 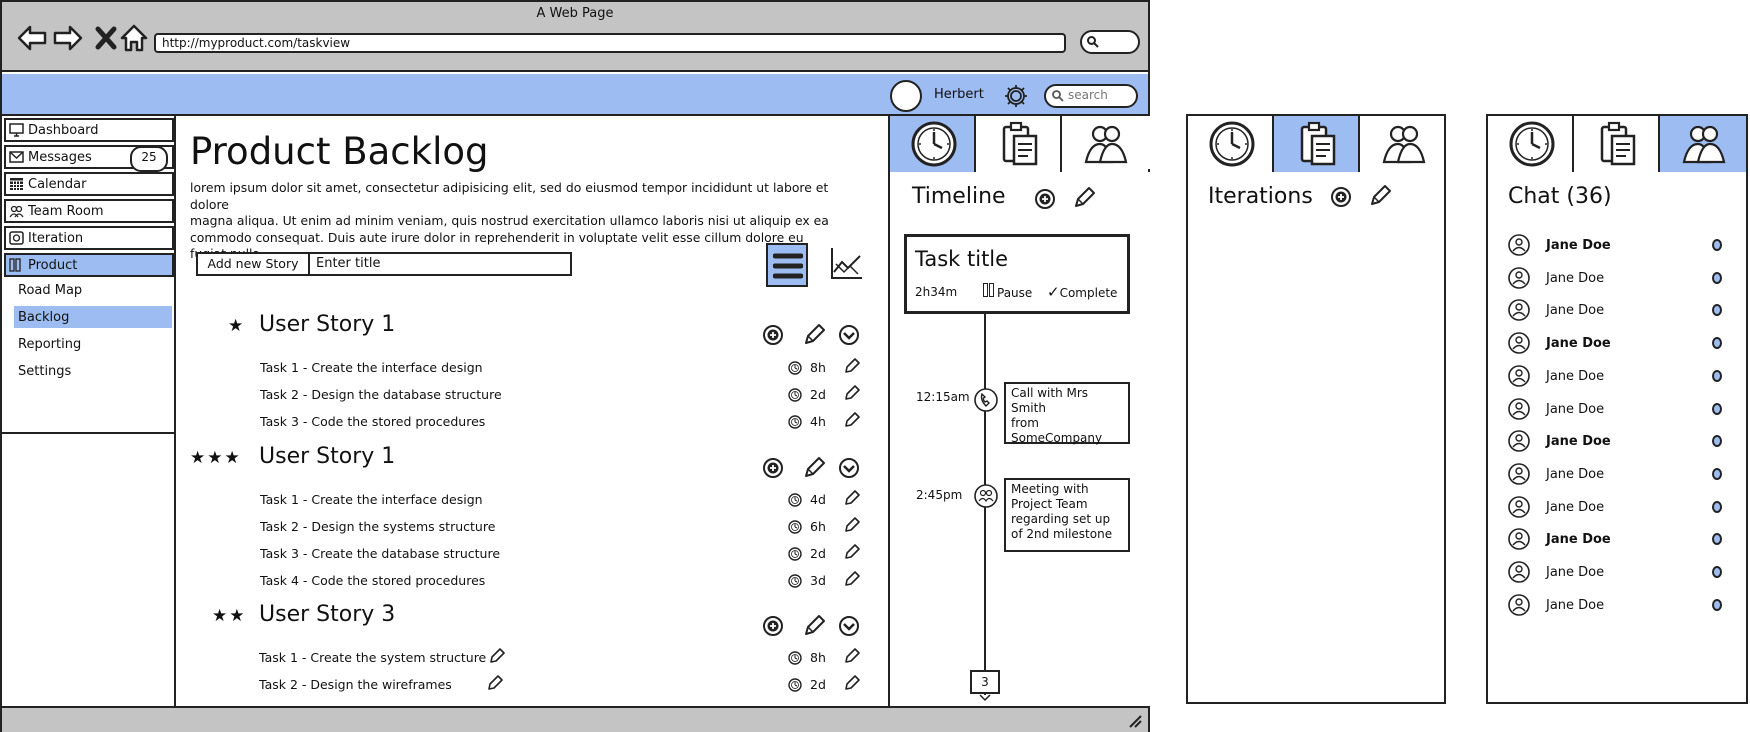 What do you see at coordinates (63, 130) in the screenshot?
I see `sidebar-item-label: Dashboard` at bounding box center [63, 130].